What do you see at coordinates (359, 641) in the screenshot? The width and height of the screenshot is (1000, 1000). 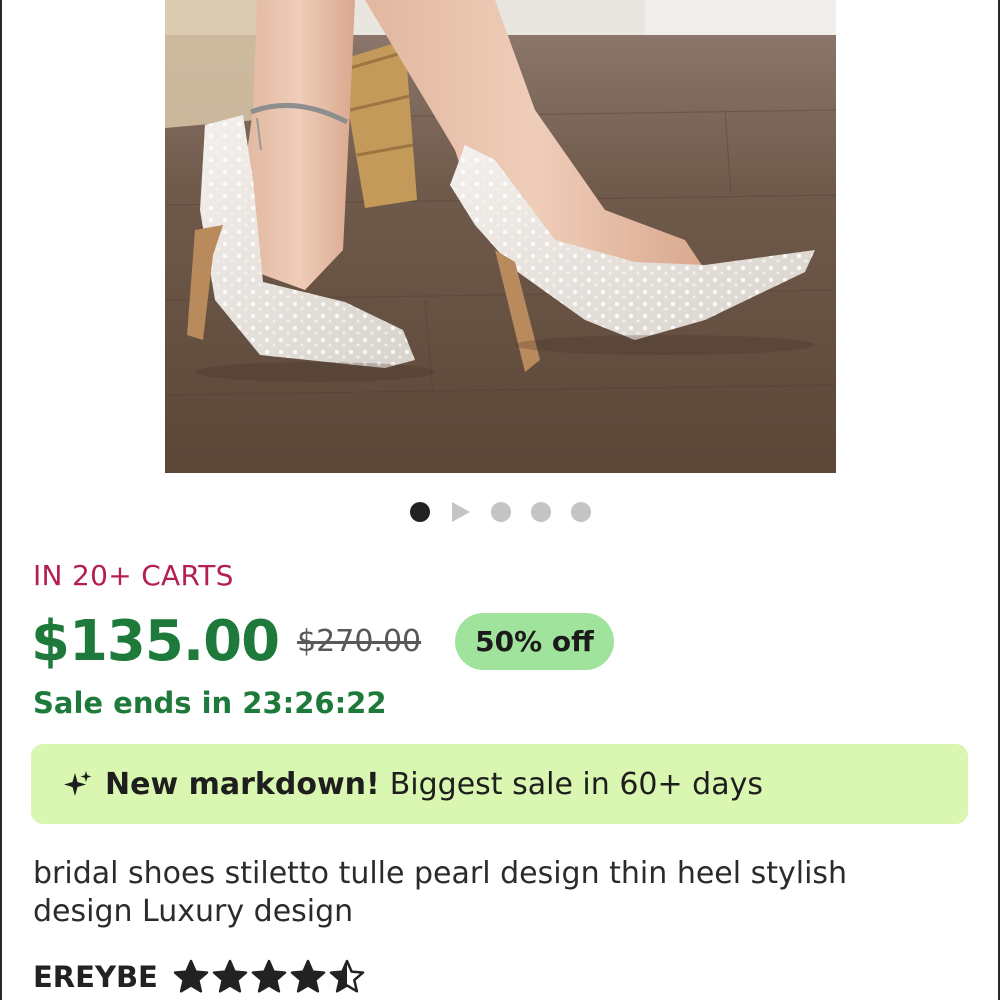 I see `original-price: $270.00` at bounding box center [359, 641].